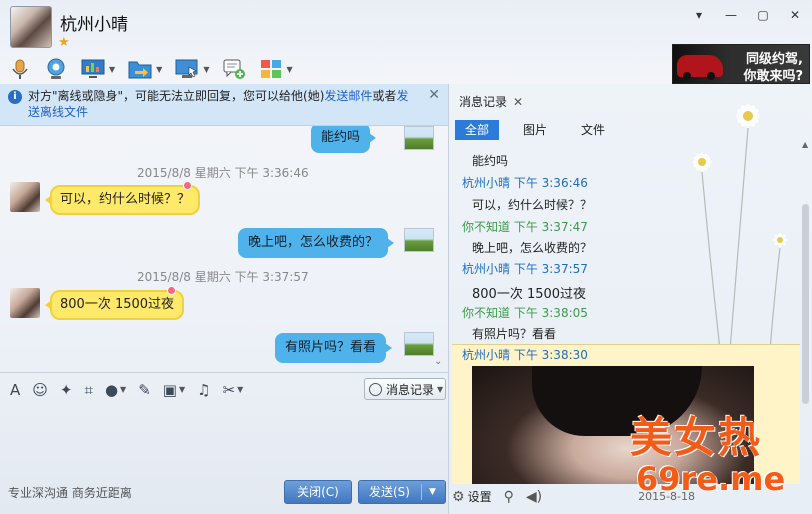 This screenshot has height=514, width=812. I want to click on maximize-icon: ▢, so click(763, 15).